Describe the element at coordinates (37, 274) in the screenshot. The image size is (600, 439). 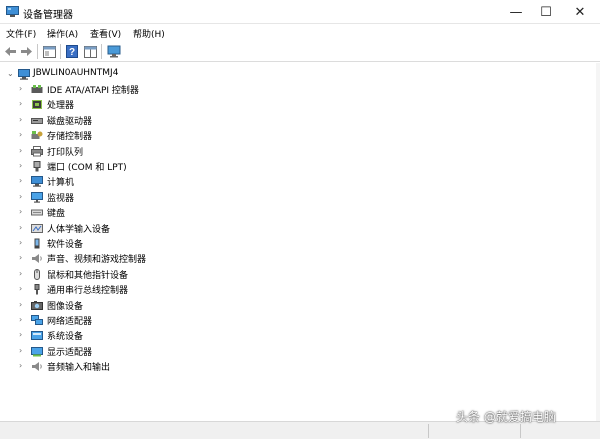
I see `mouse-icon` at that location.